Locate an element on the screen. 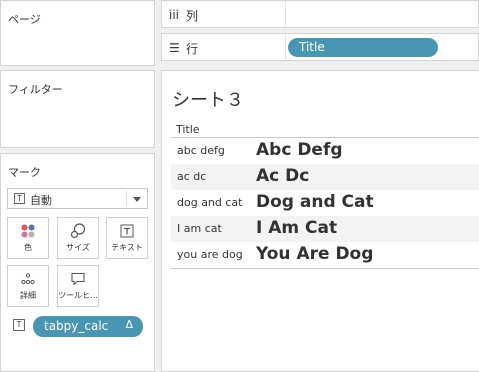 The image size is (479, 372). detail-button-label: 詳細 is located at coordinates (28, 295).